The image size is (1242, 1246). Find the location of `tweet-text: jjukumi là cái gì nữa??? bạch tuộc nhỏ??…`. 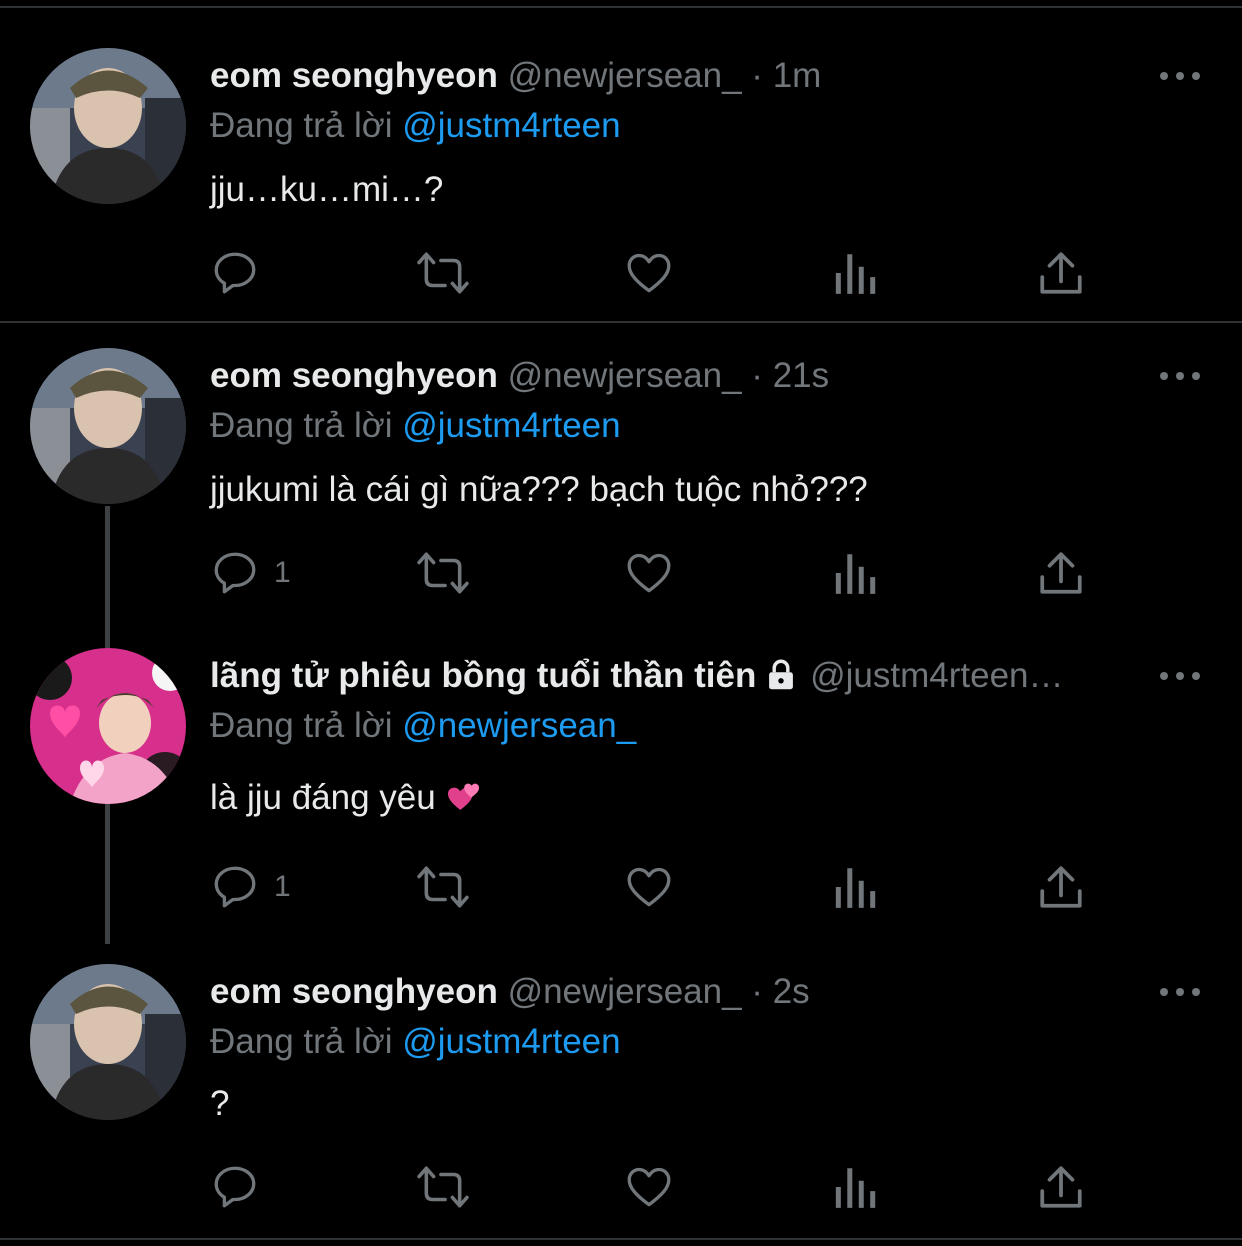

tweet-text: jjukumi là cái gì nữa??? bạch tuộc nhỏ??… is located at coordinates (539, 489).